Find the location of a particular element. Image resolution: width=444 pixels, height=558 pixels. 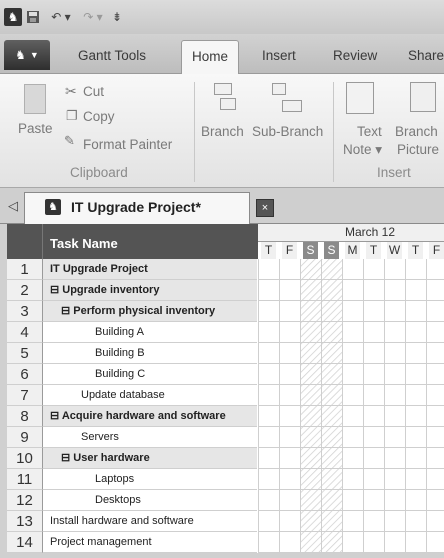

timeline-header: March 12 is located at coordinates (351, 233).